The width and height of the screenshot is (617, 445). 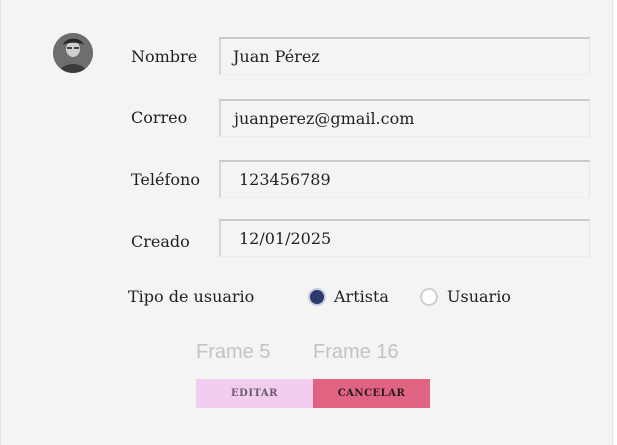 What do you see at coordinates (324, 118) in the screenshot?
I see `correo-value: juanperez@gmail.com` at bounding box center [324, 118].